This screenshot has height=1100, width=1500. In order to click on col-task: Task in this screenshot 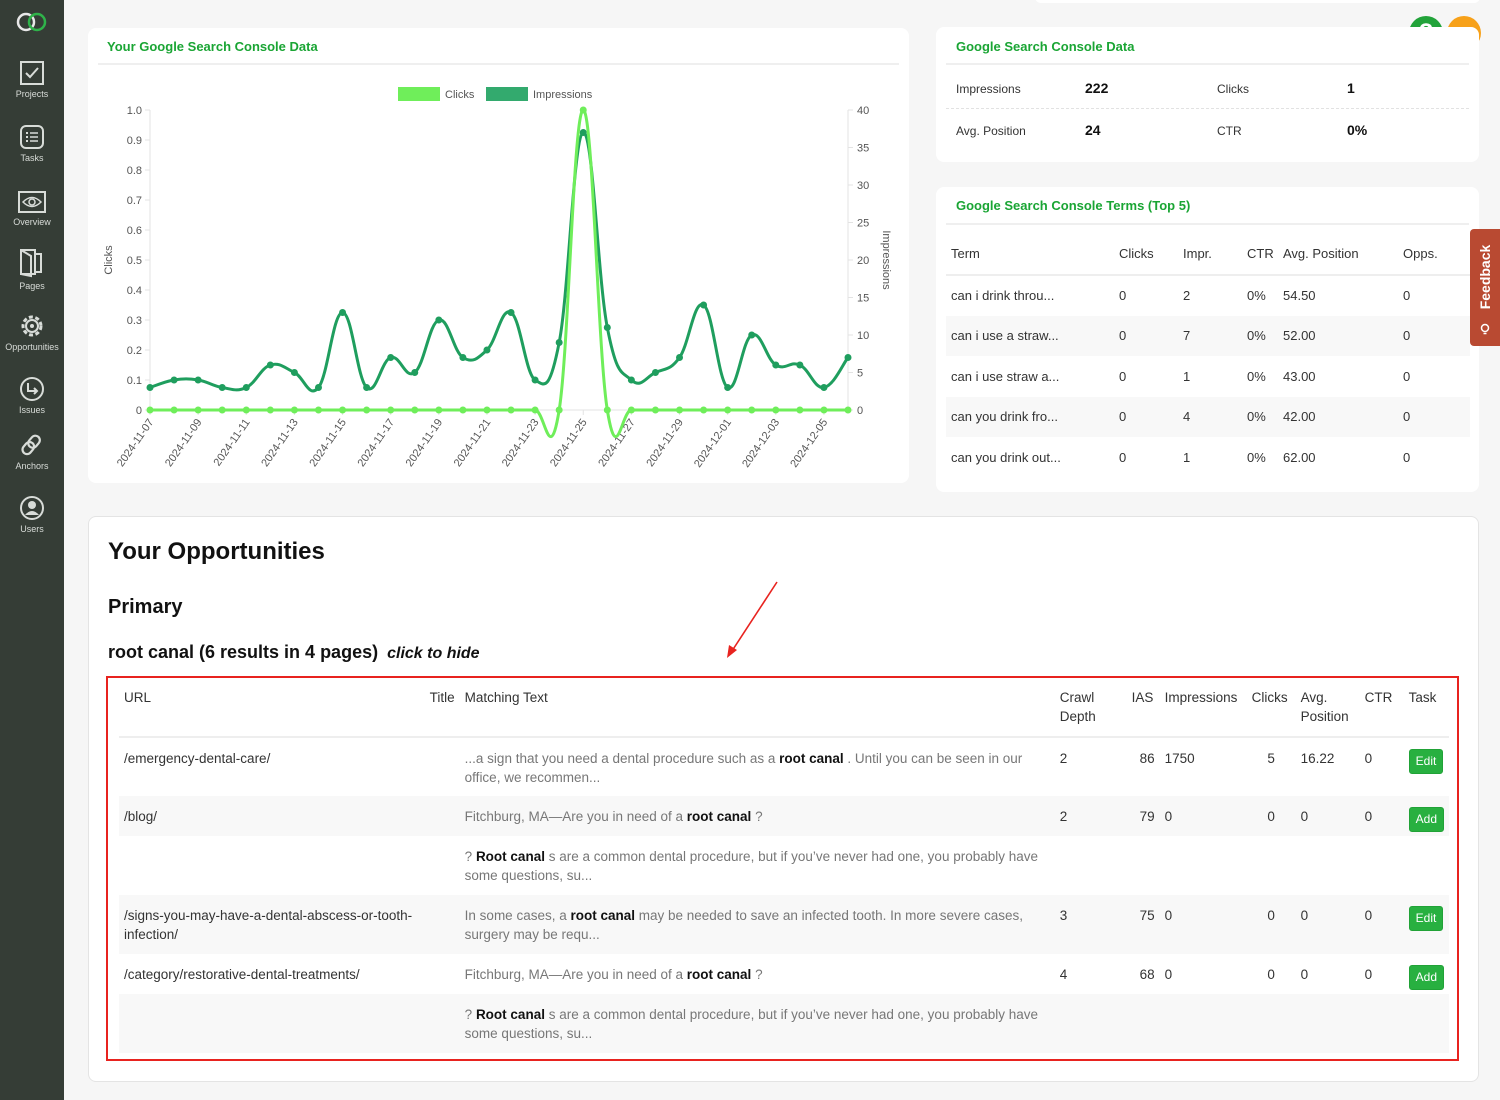, I will do `click(1426, 712)`.